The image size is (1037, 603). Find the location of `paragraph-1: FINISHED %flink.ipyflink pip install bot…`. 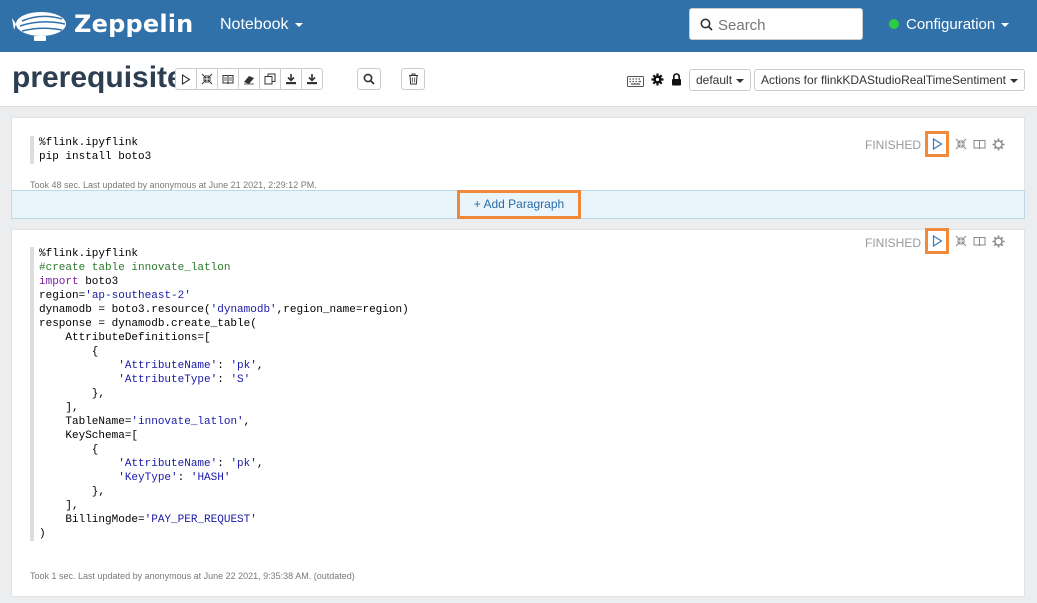

paragraph-1: FINISHED %flink.ipyflink pip install bot… is located at coordinates (518, 154).